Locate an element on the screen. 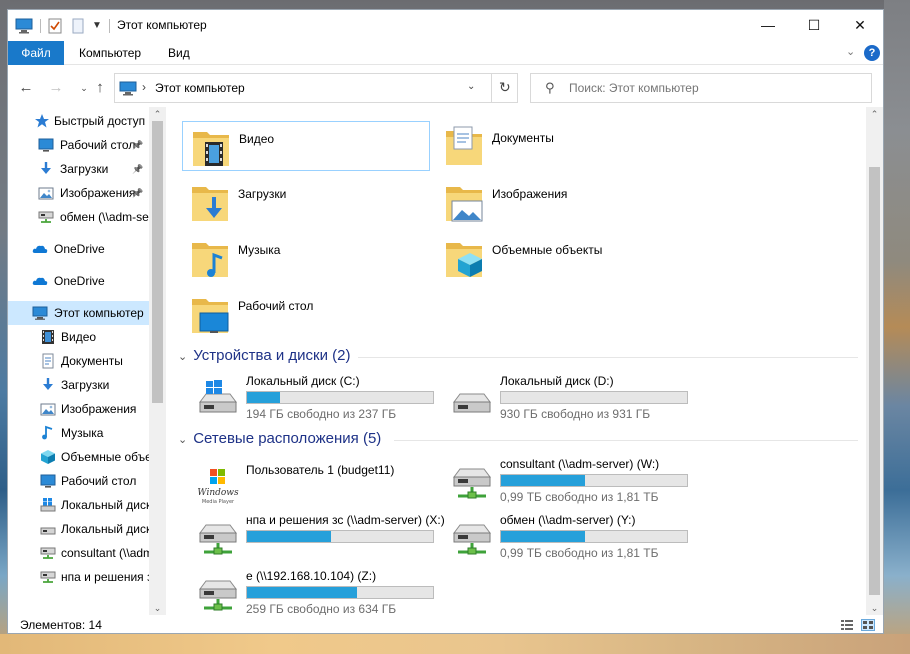 This screenshot has width=910, height=654. group-header-devices: ⌄ Устройства и диски (2) is located at coordinates (264, 355).